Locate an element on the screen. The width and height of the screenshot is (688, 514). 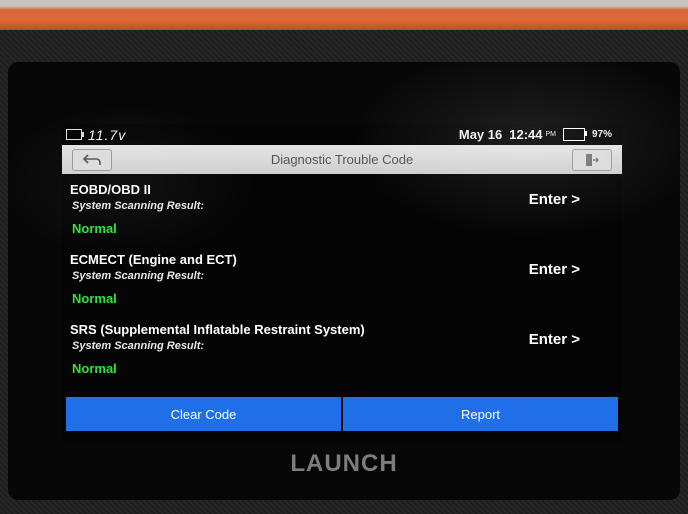
system-name: ECMECT (Engine and ECT) is located at coordinates (153, 259).